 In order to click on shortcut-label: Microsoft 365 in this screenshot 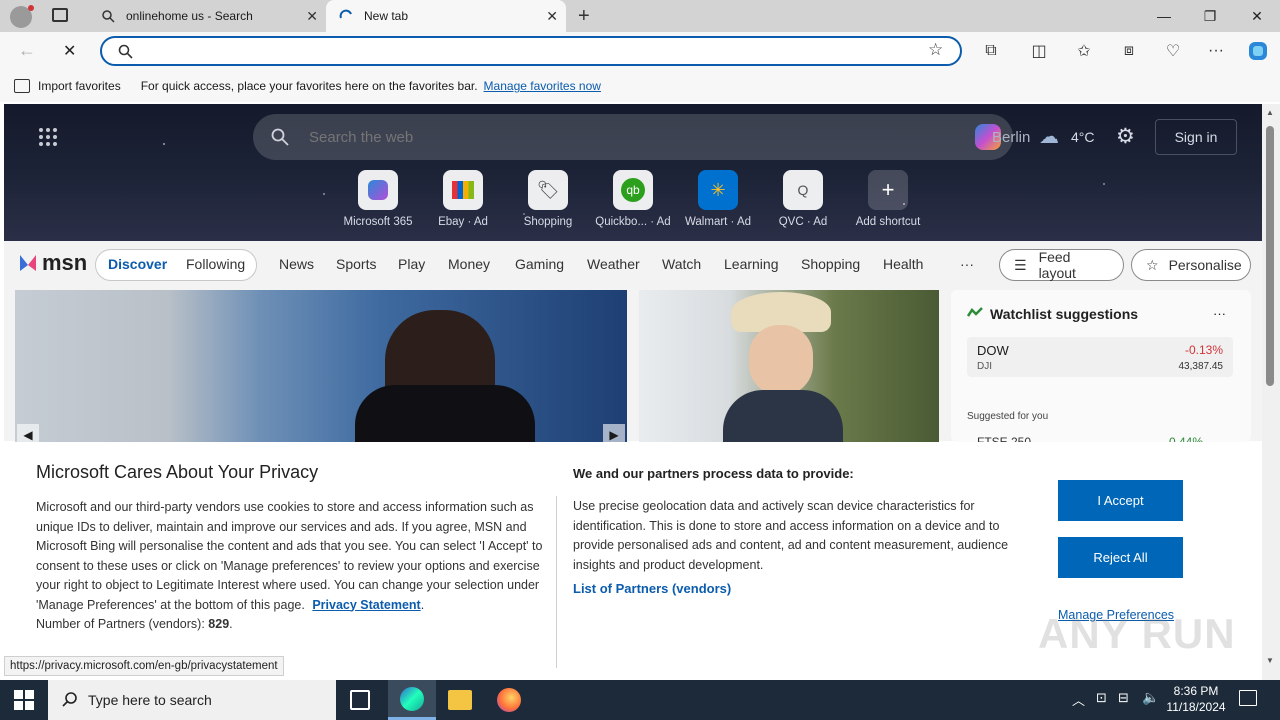, I will do `click(378, 222)`.